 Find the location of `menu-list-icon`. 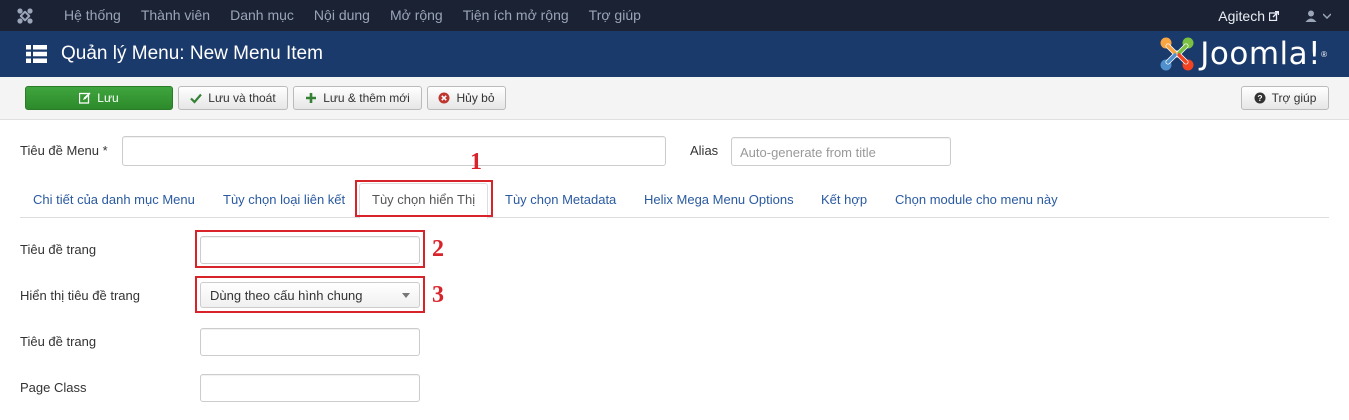

menu-list-icon is located at coordinates (36, 54).